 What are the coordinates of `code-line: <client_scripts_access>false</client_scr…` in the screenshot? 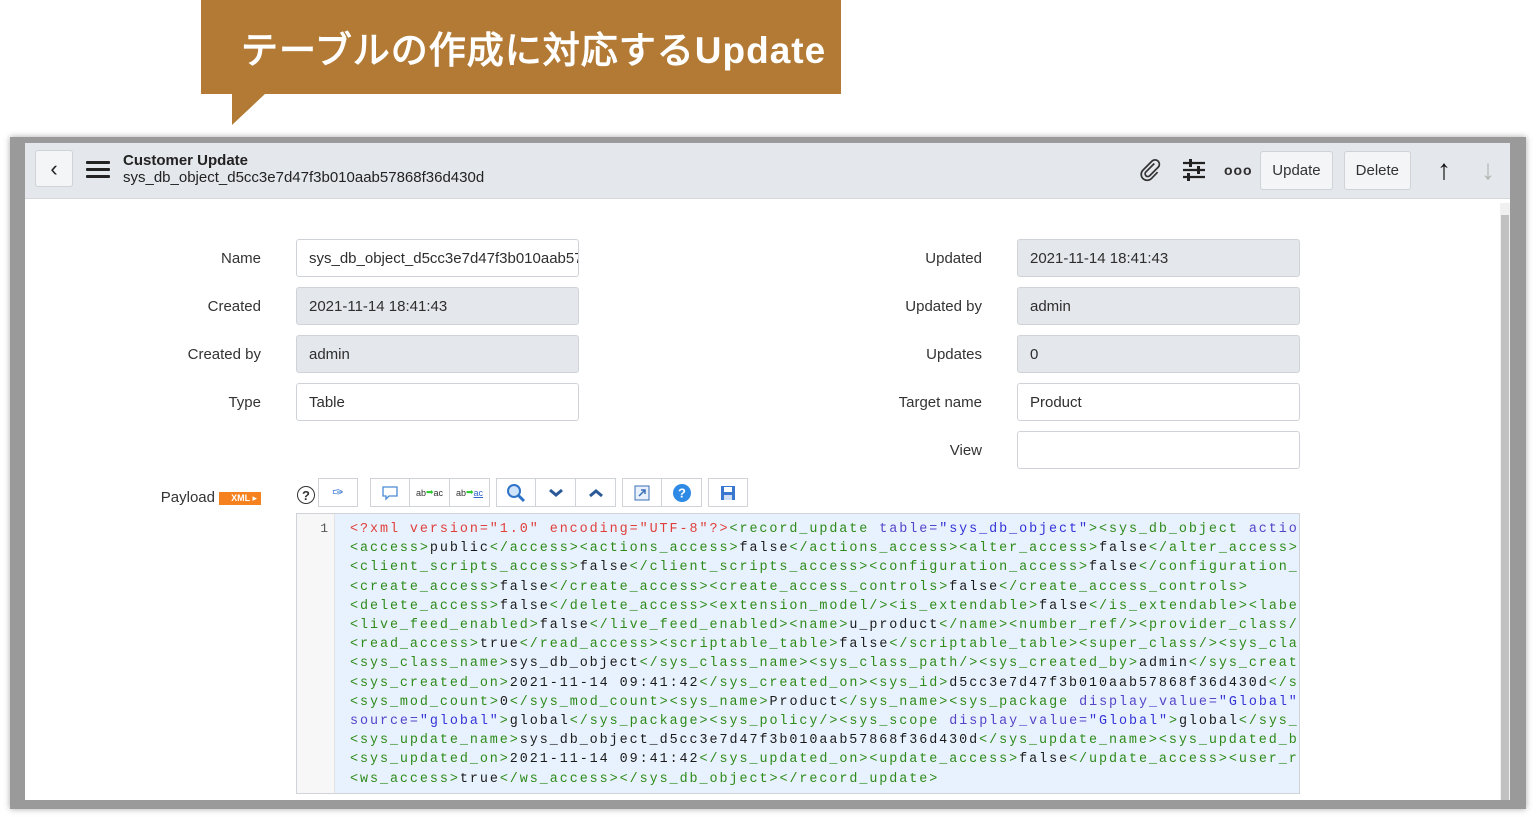 It's located at (824, 568).